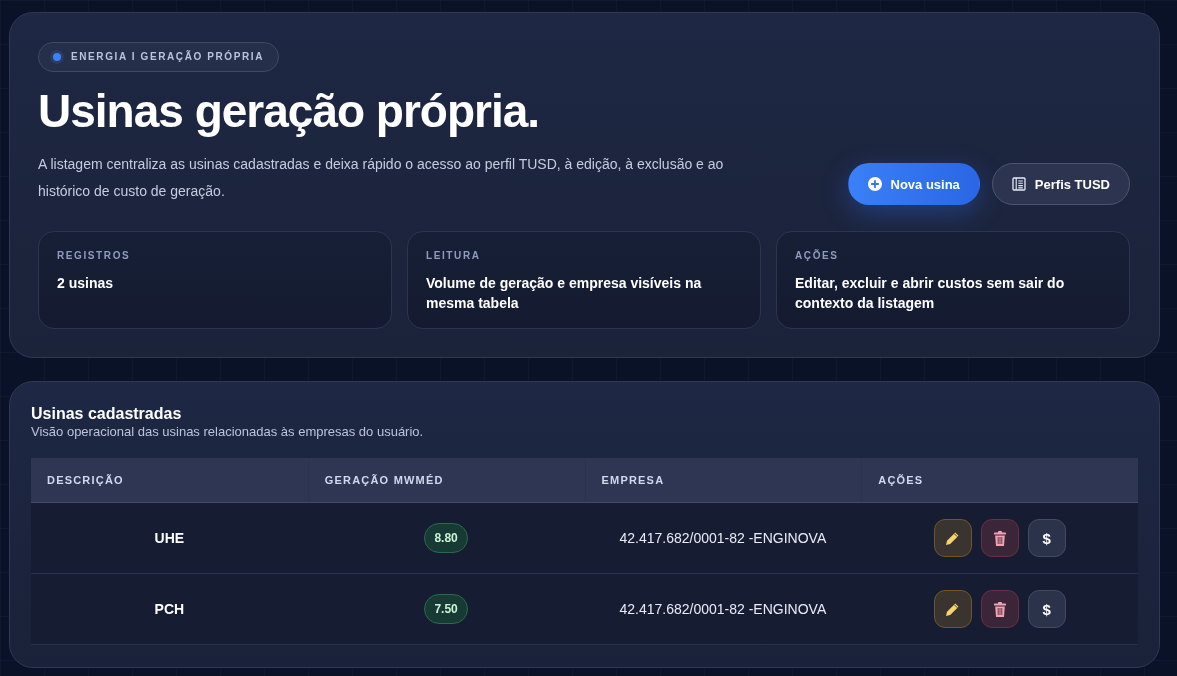 The width and height of the screenshot is (1177, 676). Describe the element at coordinates (564, 293) in the screenshot. I see `stat-value: Volume de geração e empresa visíveis na mesma tabela` at that location.